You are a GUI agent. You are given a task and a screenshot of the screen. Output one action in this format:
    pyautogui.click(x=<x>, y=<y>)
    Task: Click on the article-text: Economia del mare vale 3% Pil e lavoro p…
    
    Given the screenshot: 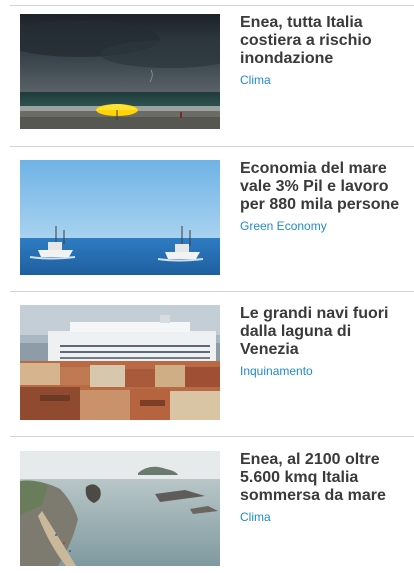 What is the action you would take?
    pyautogui.click(x=323, y=196)
    